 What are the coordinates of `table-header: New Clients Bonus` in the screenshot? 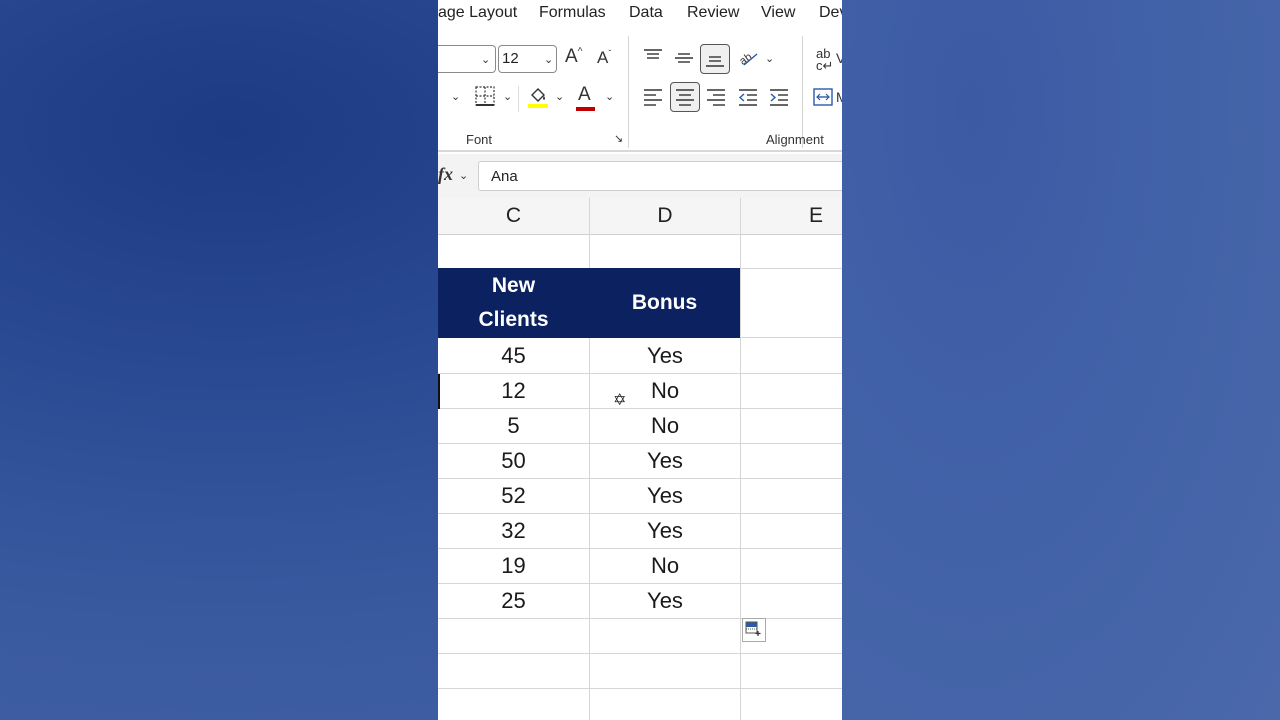 It's located at (589, 303).